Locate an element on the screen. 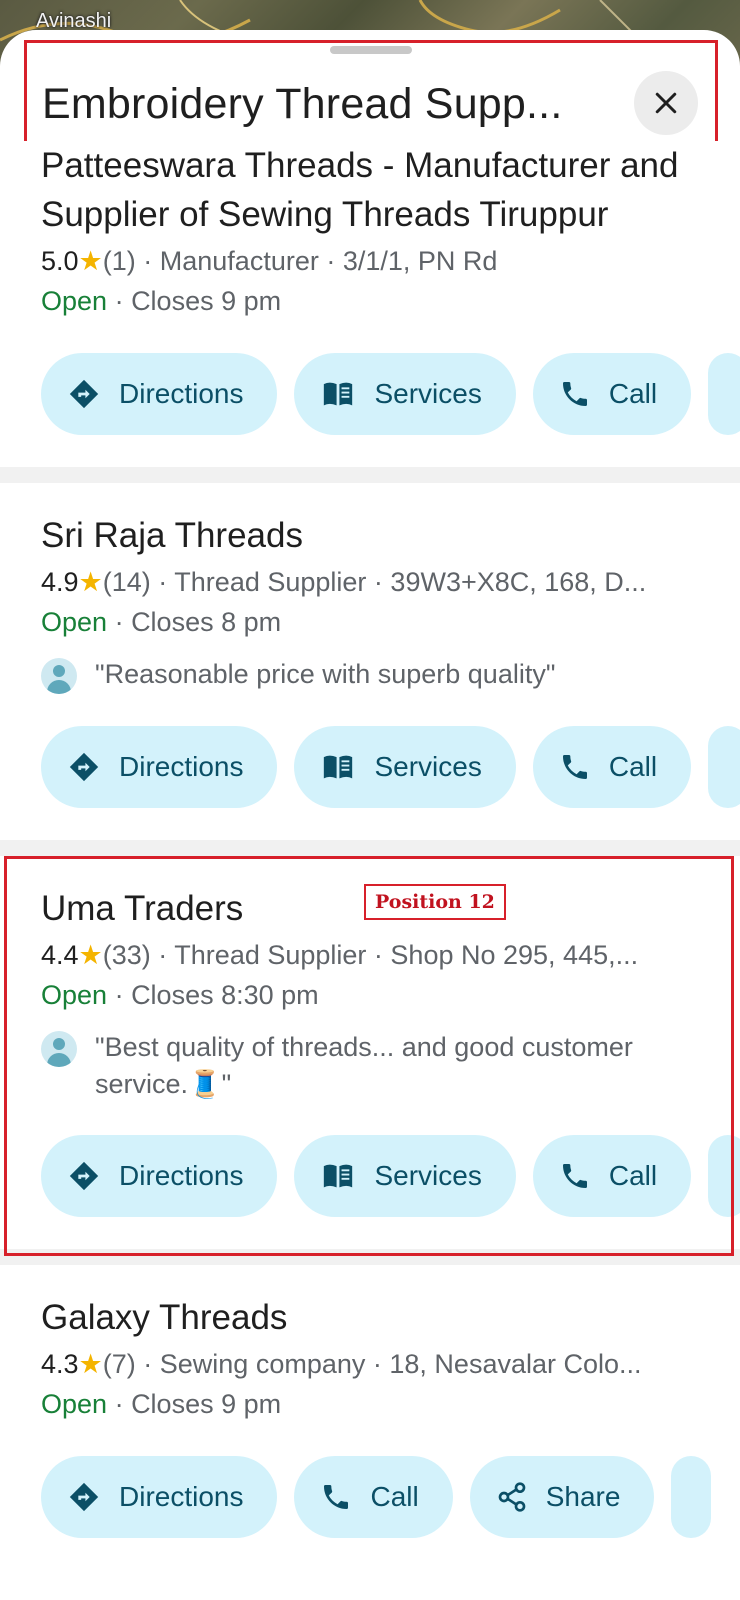 The width and height of the screenshot is (740, 1600). chip-label: Share is located at coordinates (583, 1496).